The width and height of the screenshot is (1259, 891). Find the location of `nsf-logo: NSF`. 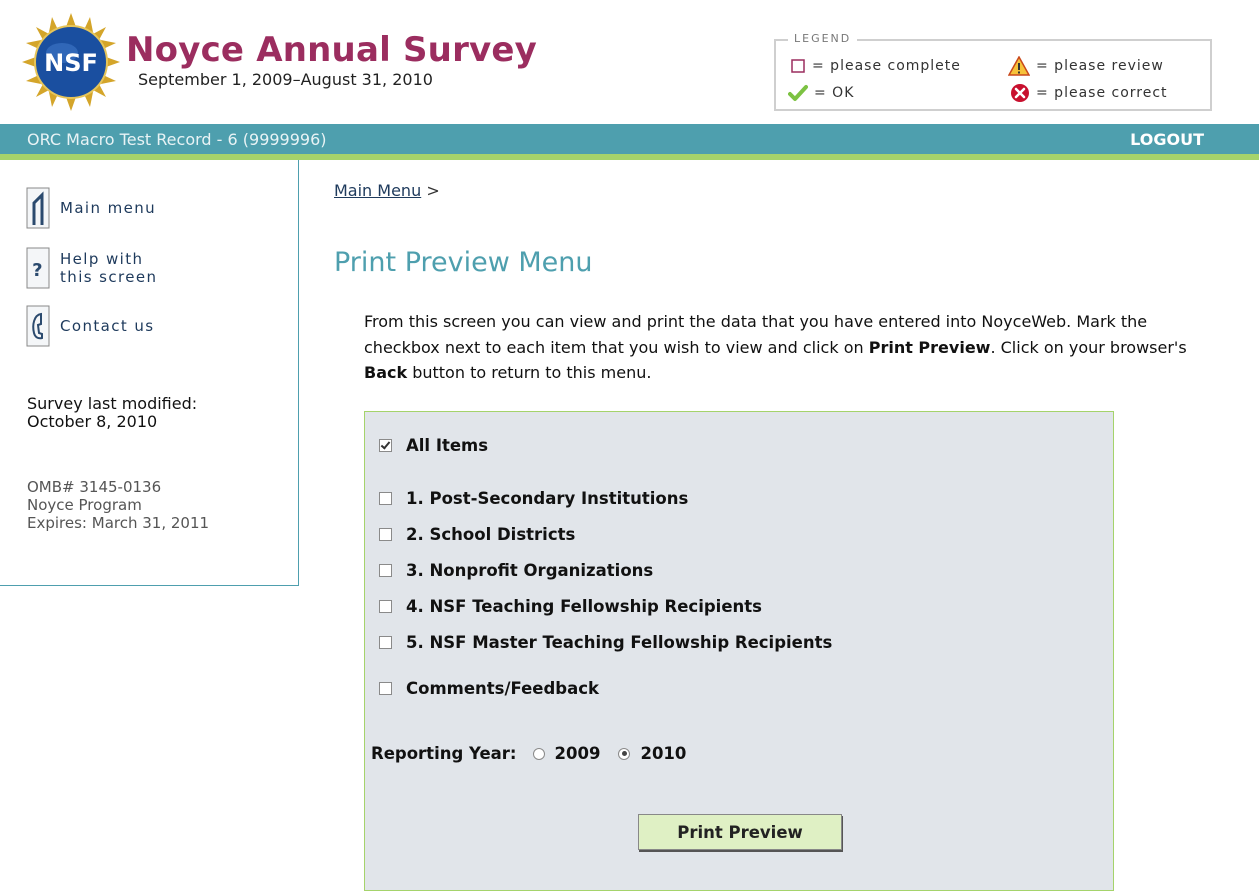

nsf-logo: NSF is located at coordinates (71, 62).